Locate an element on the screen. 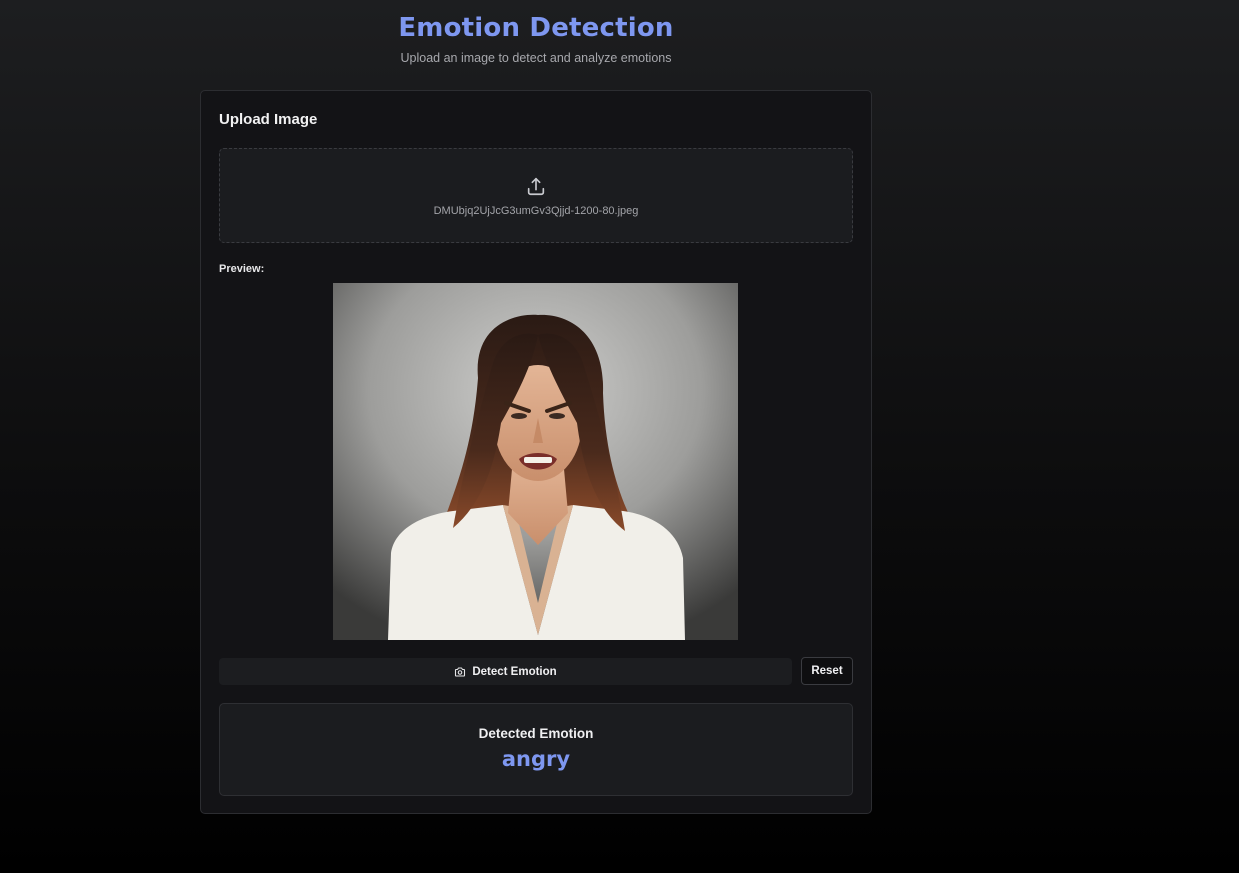 The width and height of the screenshot is (1239, 873). card-title: Upload Image is located at coordinates (268, 119).